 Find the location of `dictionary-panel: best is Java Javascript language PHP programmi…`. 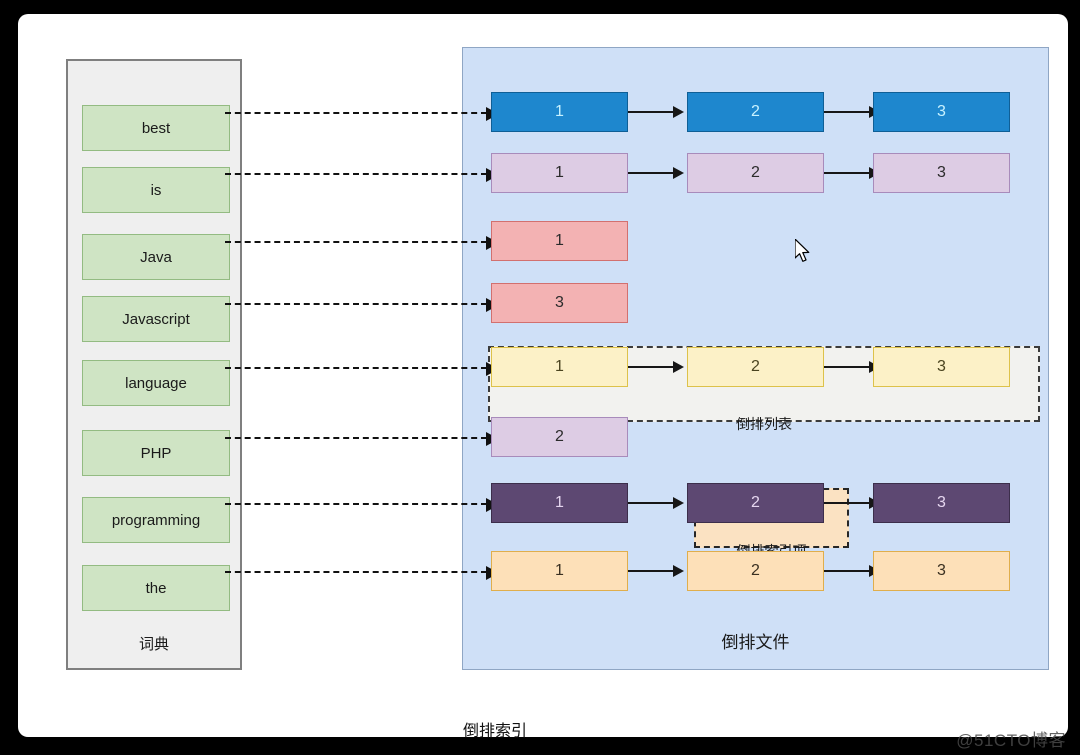

dictionary-panel: best is Java Javascript language PHP programmi… is located at coordinates (154, 364).